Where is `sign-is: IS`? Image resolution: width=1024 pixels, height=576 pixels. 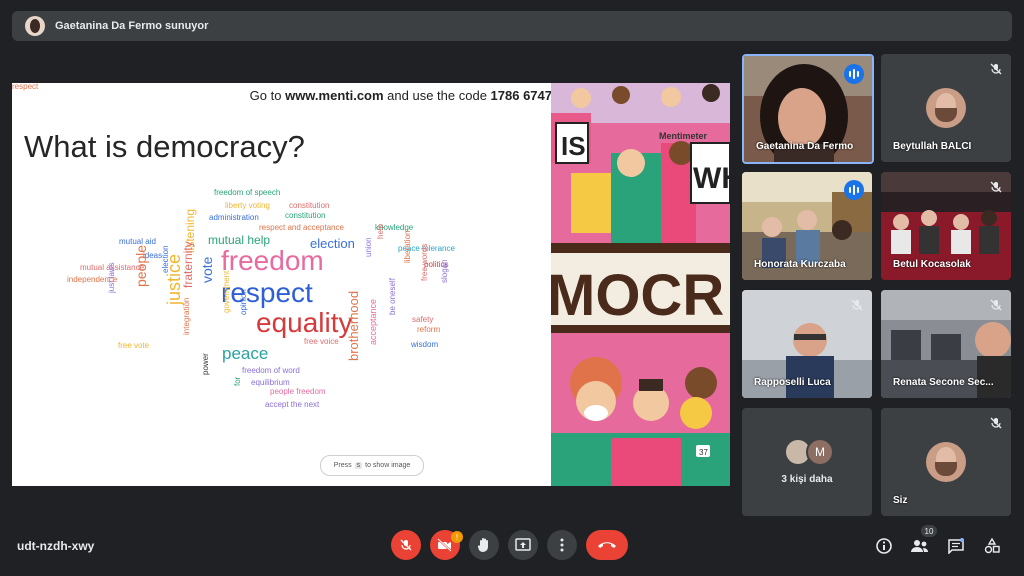 sign-is: IS is located at coordinates (573, 146).